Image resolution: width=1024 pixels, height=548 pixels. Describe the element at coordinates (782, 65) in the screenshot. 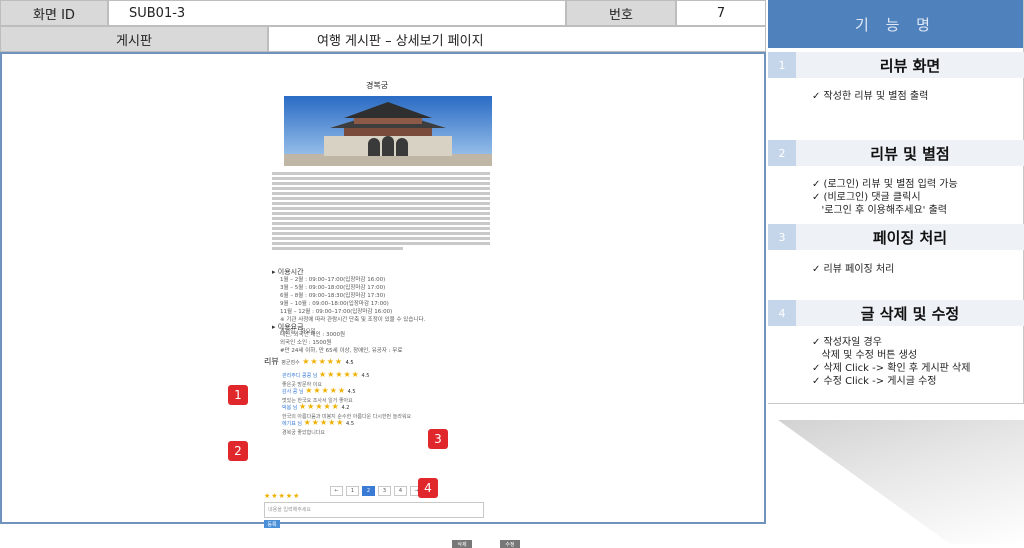

I see `function-num: 1` at that location.